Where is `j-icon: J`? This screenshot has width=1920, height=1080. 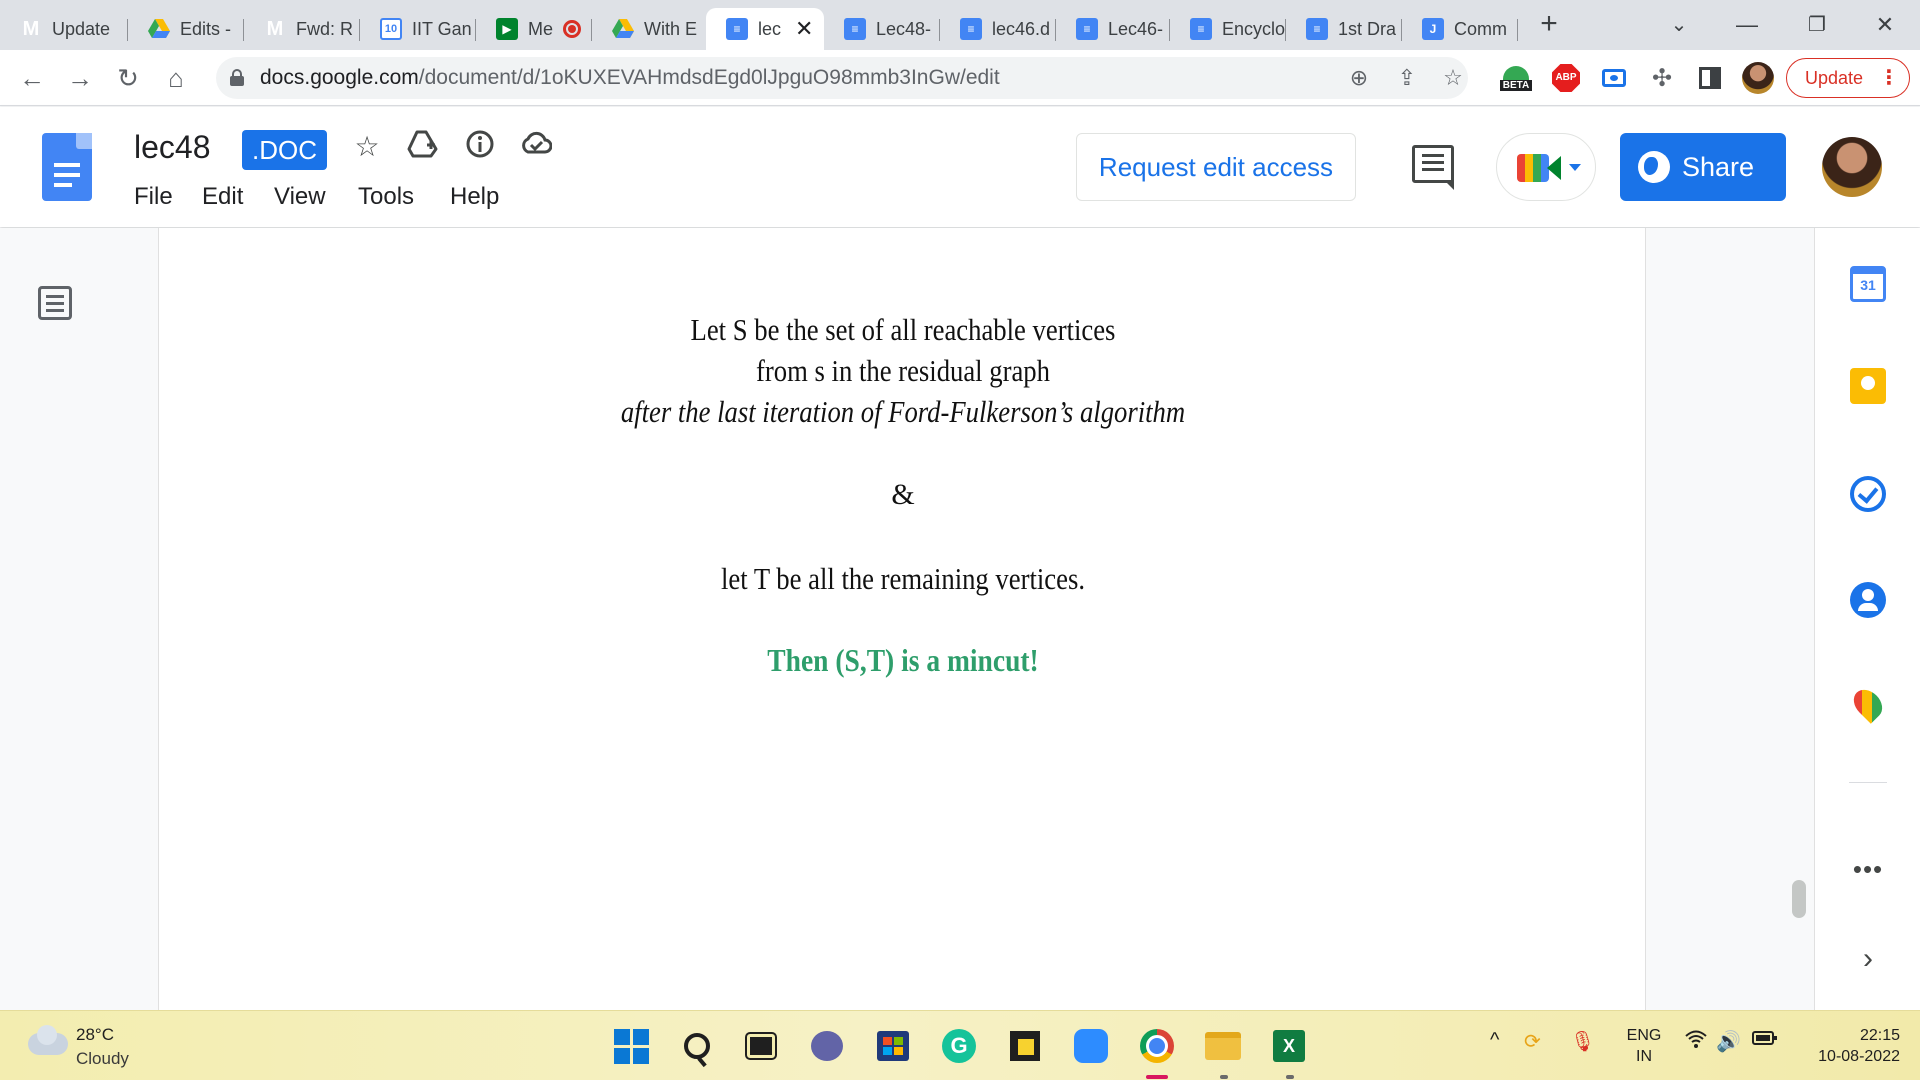 j-icon: J is located at coordinates (1433, 29).